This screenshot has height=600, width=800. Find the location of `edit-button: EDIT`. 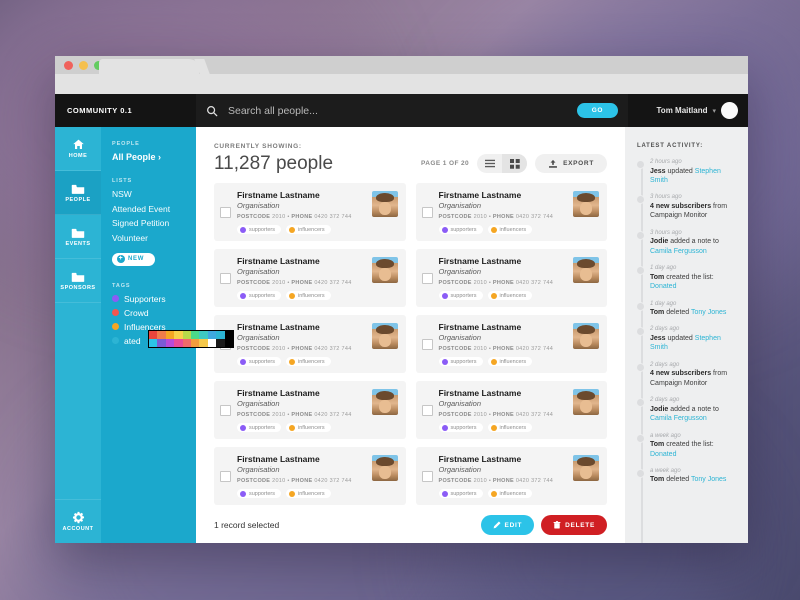

edit-button: EDIT is located at coordinates (507, 525).